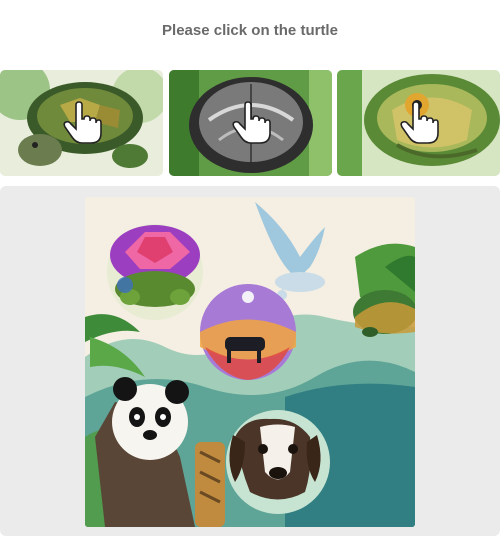 This screenshot has width=500, height=536. I want to click on bubble-object, so click(248, 332).